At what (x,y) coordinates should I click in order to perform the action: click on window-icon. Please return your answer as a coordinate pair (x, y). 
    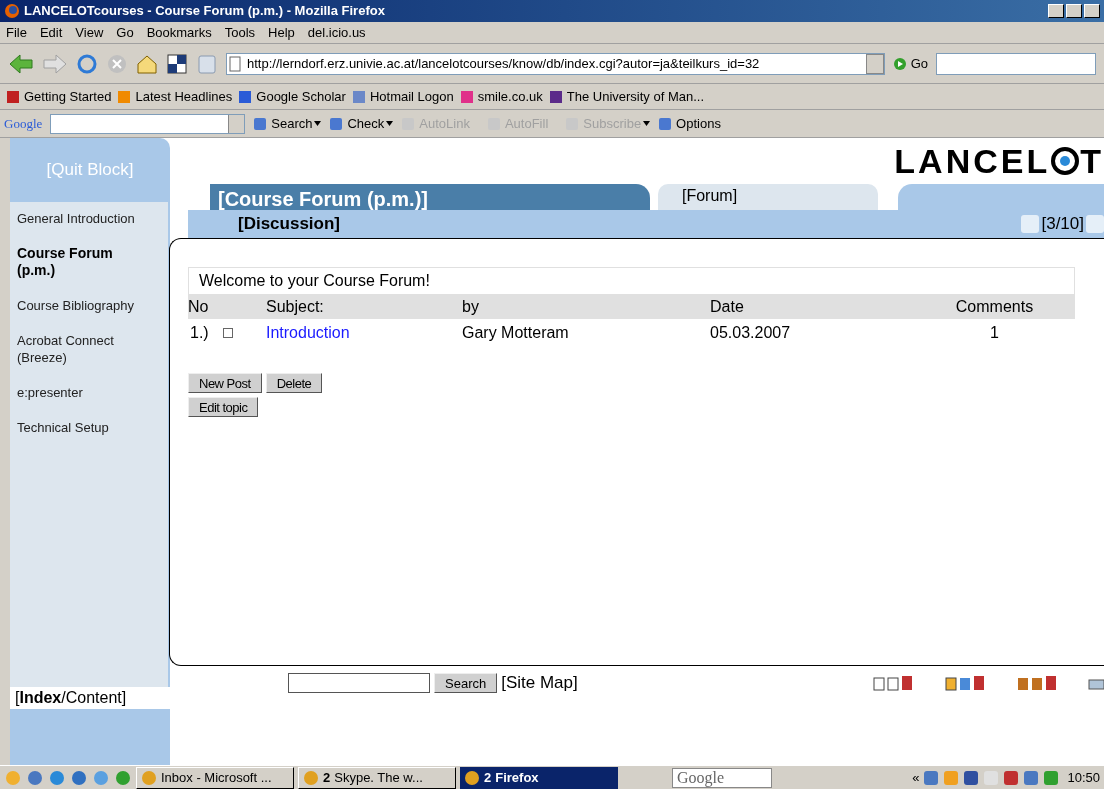
    Looking at the image, I should click on (177, 63).